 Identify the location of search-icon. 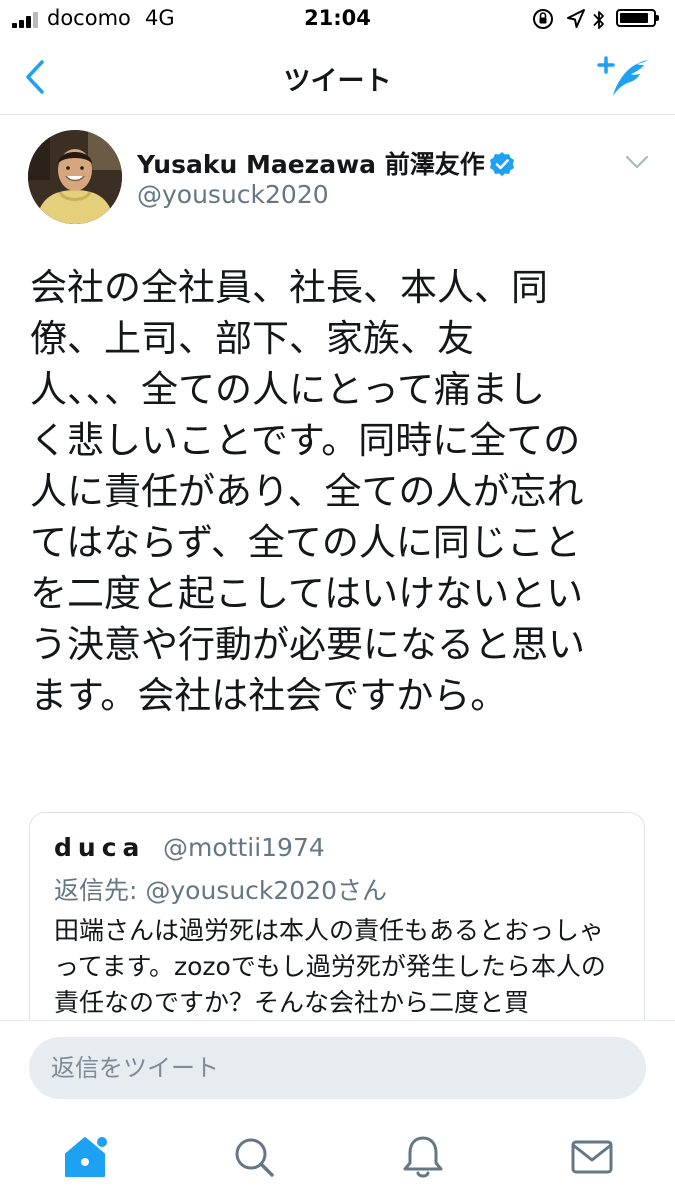
(254, 1157).